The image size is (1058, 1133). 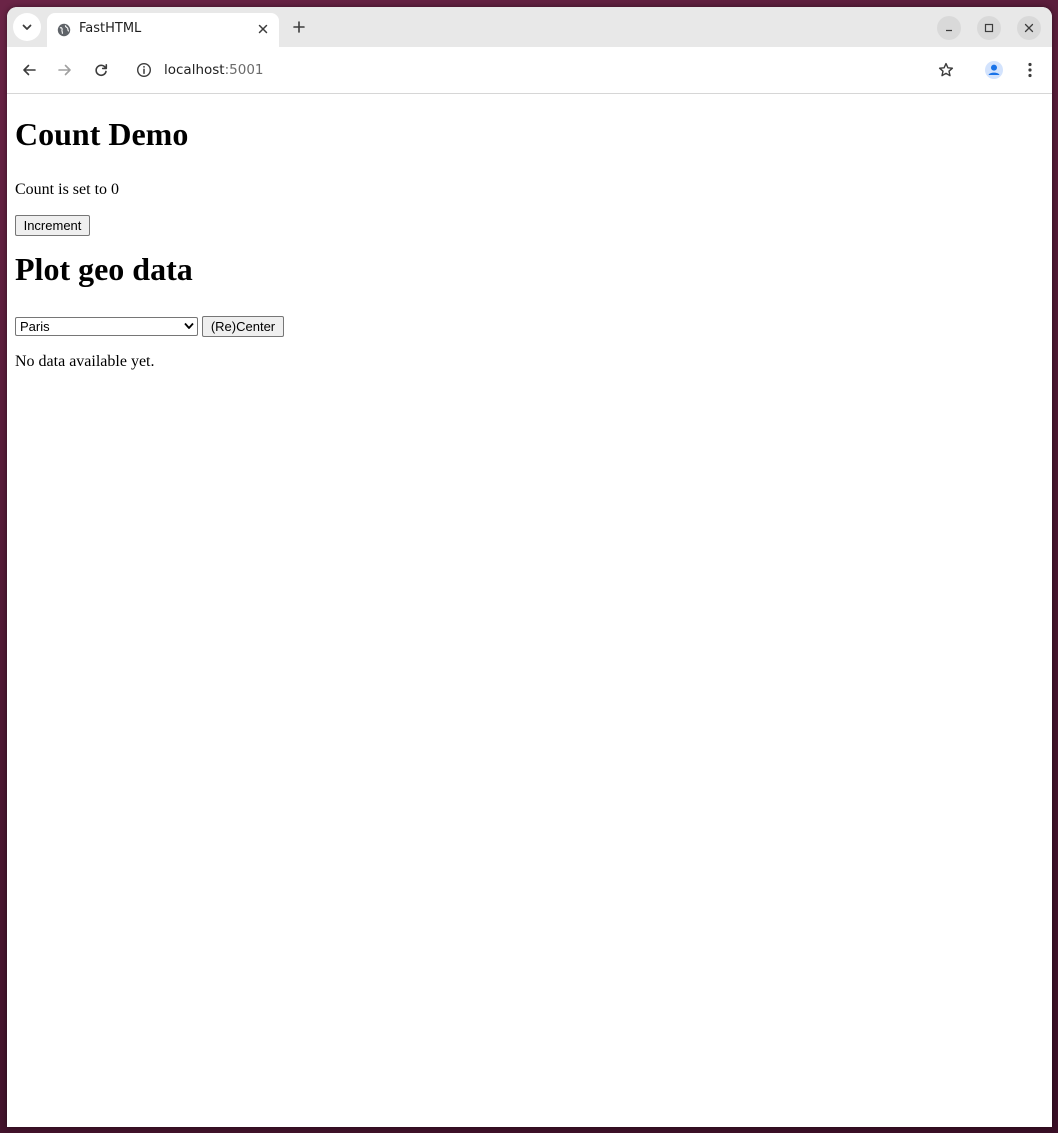 What do you see at coordinates (163, 30) in the screenshot?
I see `tab-fasthtml: FastHTML` at bounding box center [163, 30].